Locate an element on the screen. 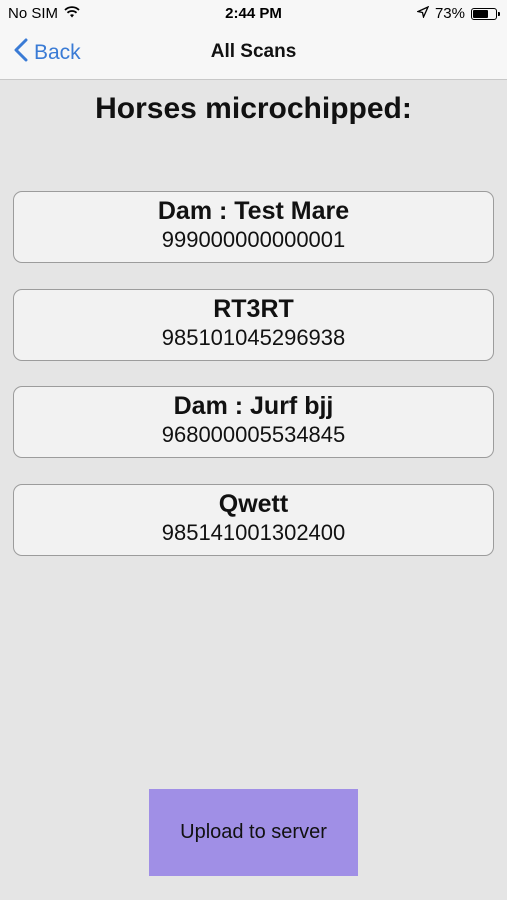 This screenshot has width=507, height=900. scan-card: Qwett 985141001302400 is located at coordinates (253, 520).